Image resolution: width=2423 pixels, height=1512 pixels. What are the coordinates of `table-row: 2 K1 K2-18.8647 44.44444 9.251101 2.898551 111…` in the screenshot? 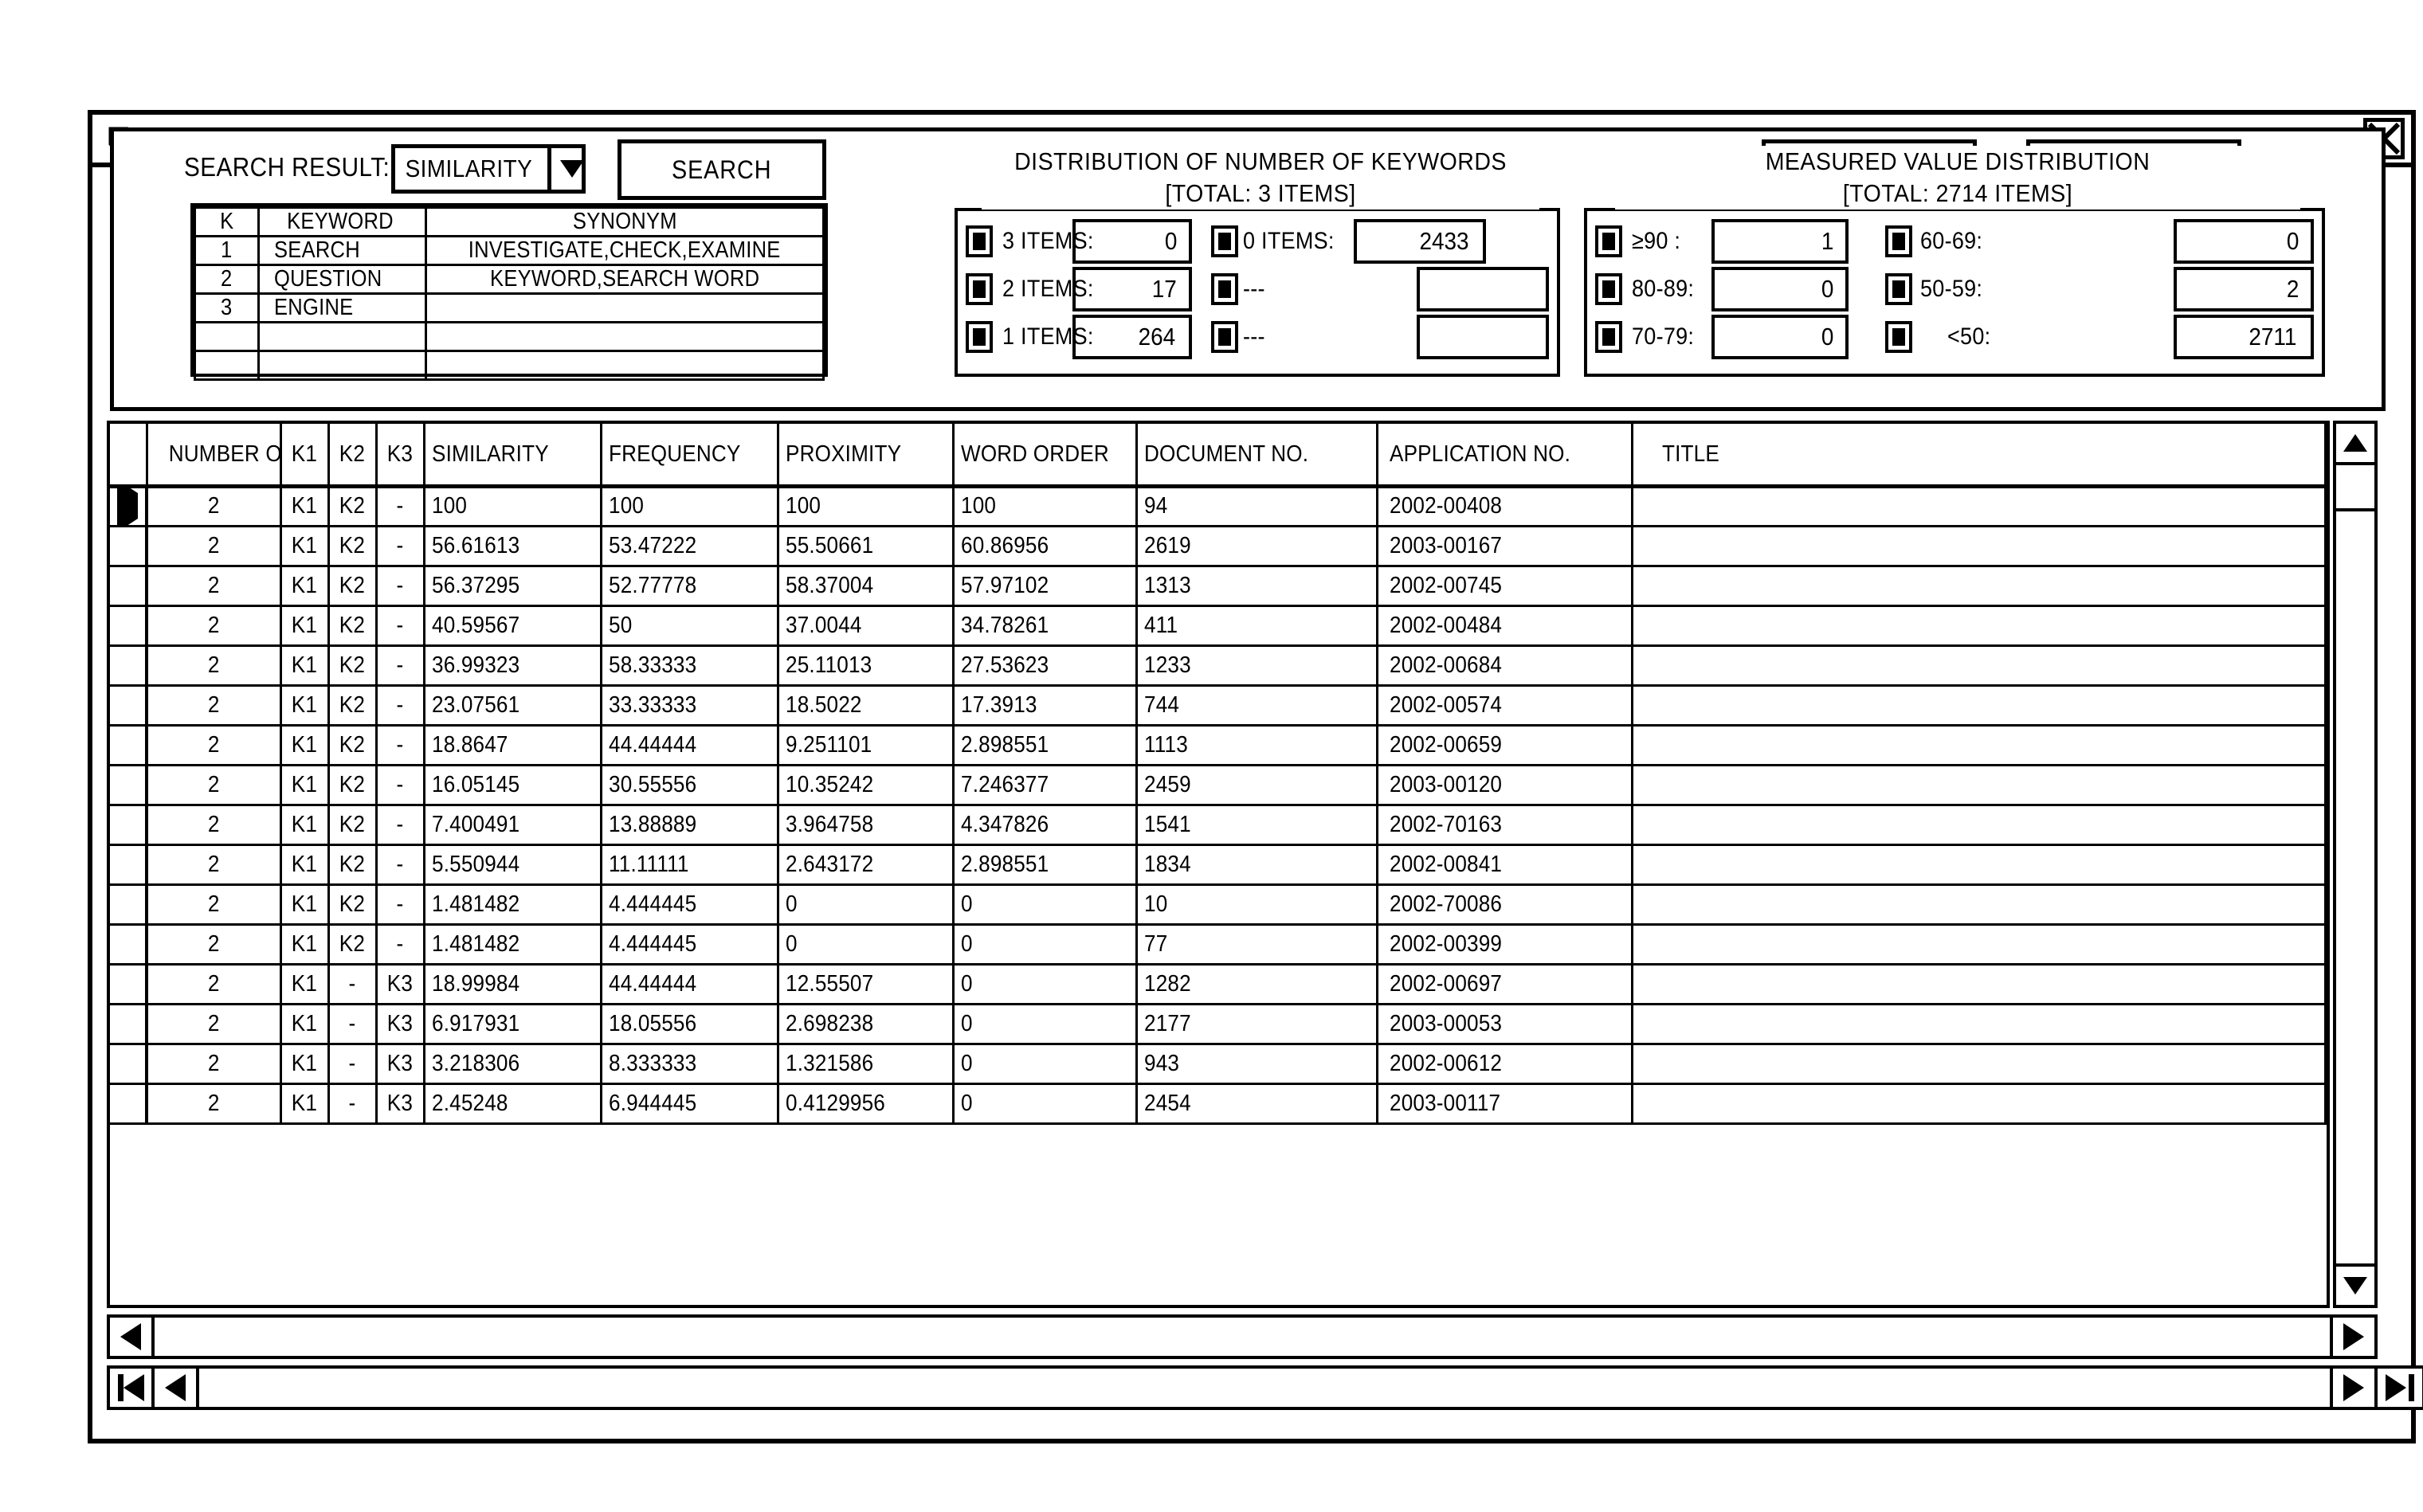 It's located at (1218, 745).